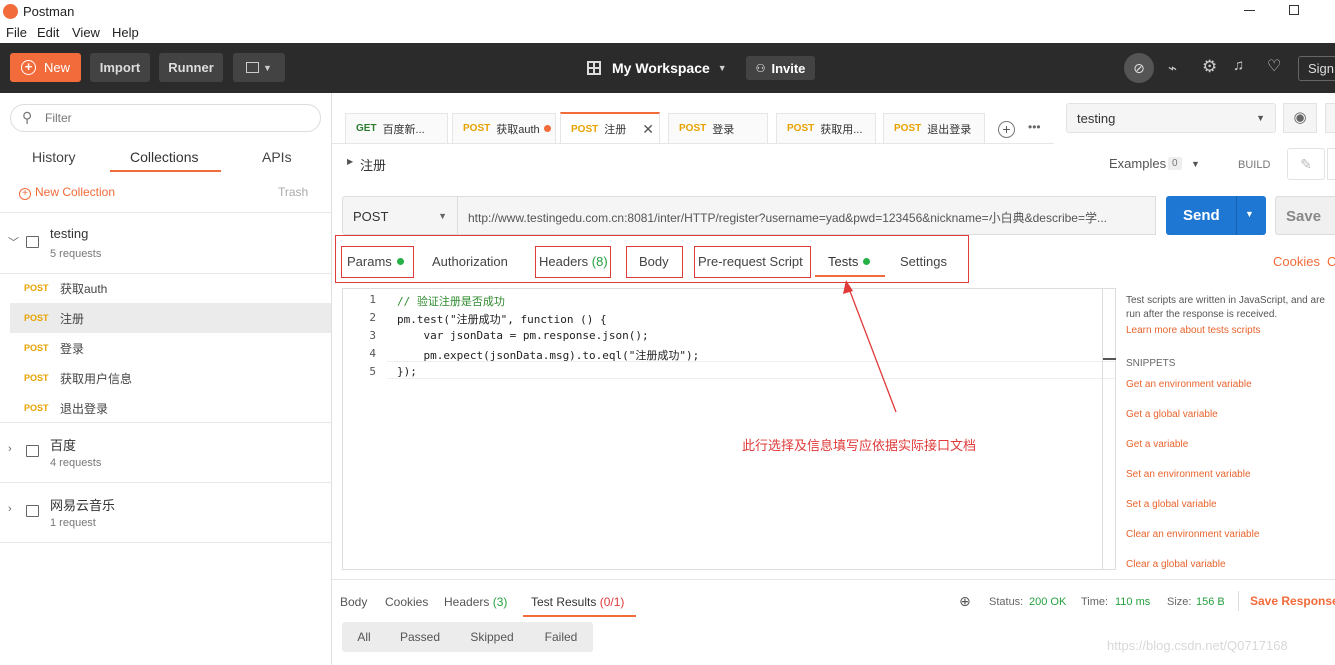 This screenshot has height=665, width=1335. Describe the element at coordinates (1137, 163) in the screenshot. I see `examples-label: Examples` at that location.